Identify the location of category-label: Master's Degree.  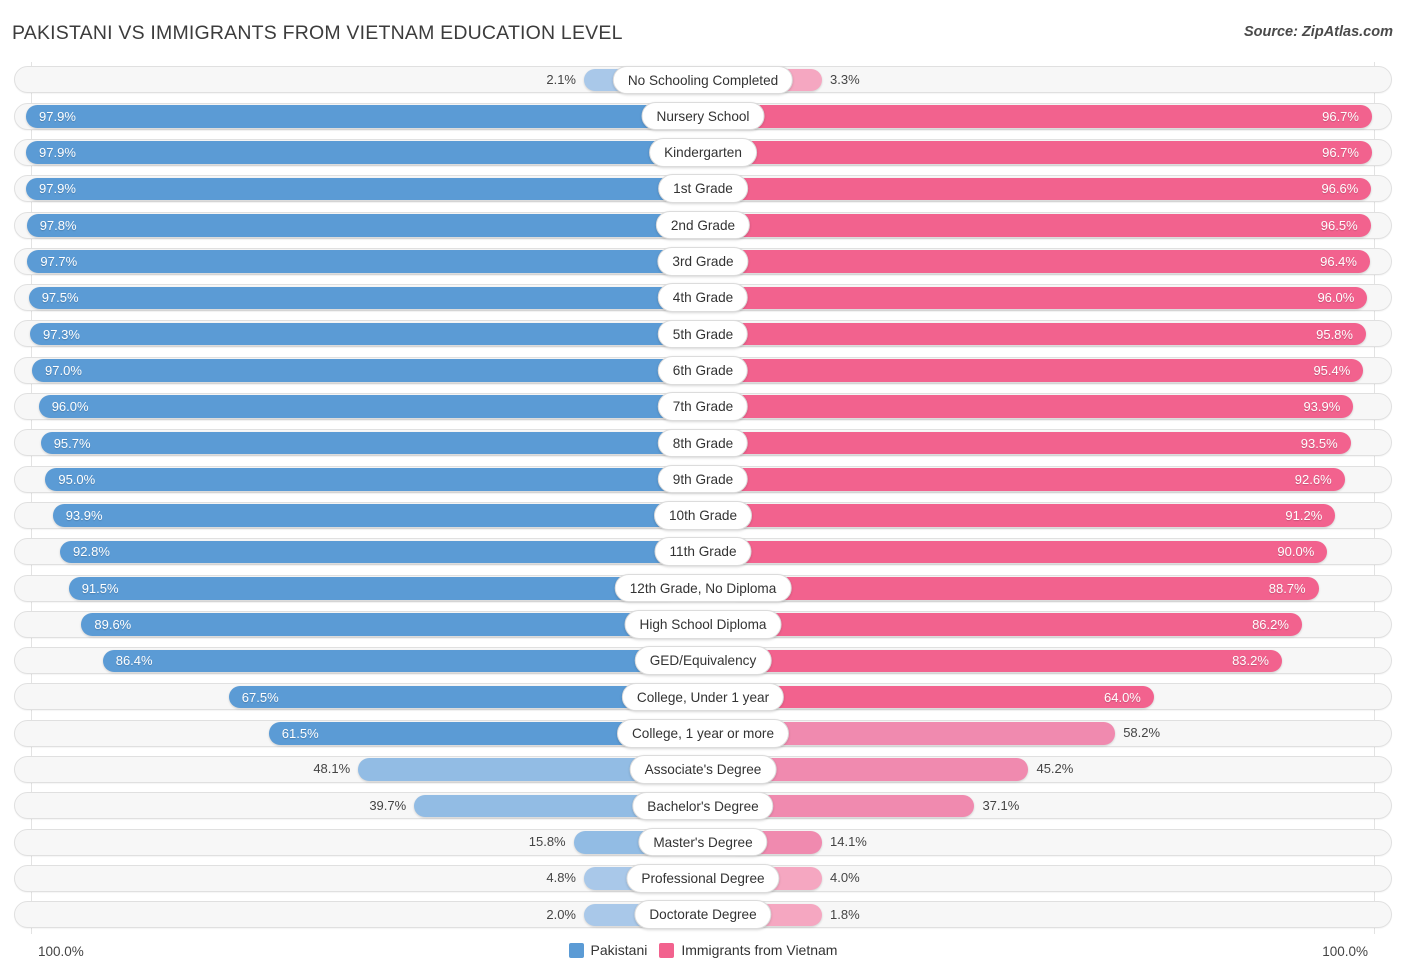
(703, 842).